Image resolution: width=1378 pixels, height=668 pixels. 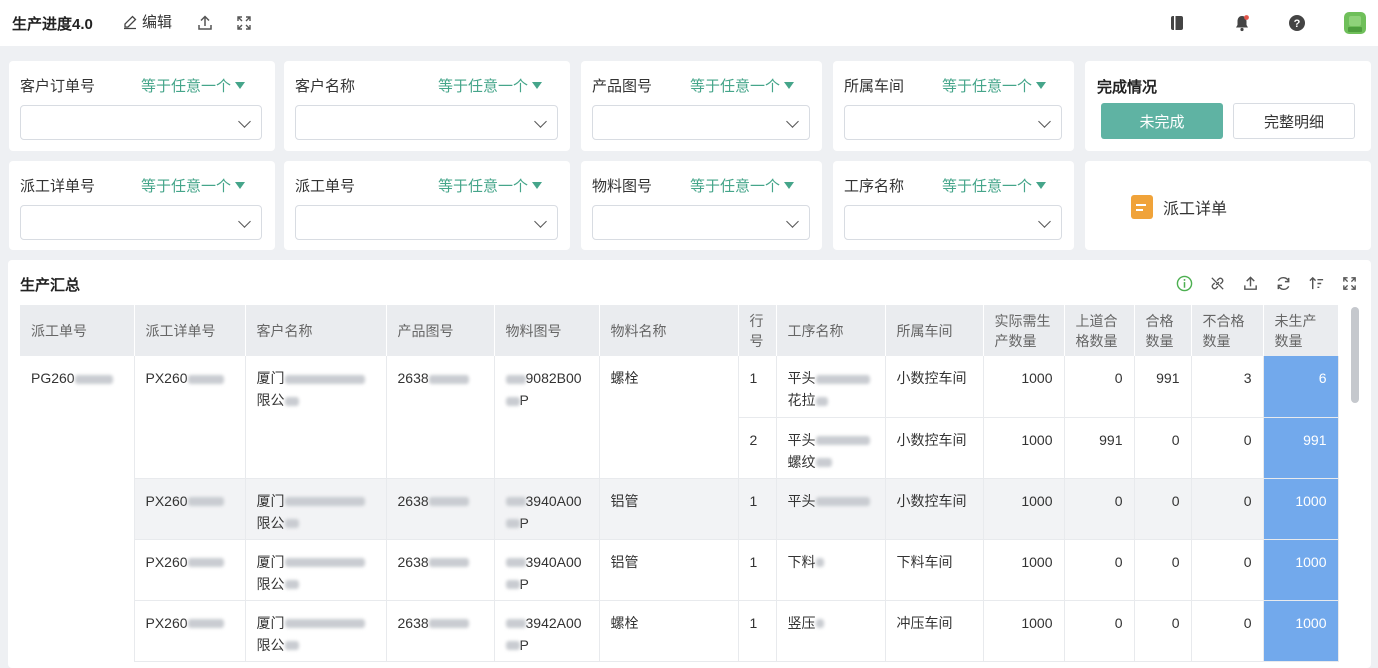 What do you see at coordinates (1142, 207) in the screenshot?
I see `document-icon` at bounding box center [1142, 207].